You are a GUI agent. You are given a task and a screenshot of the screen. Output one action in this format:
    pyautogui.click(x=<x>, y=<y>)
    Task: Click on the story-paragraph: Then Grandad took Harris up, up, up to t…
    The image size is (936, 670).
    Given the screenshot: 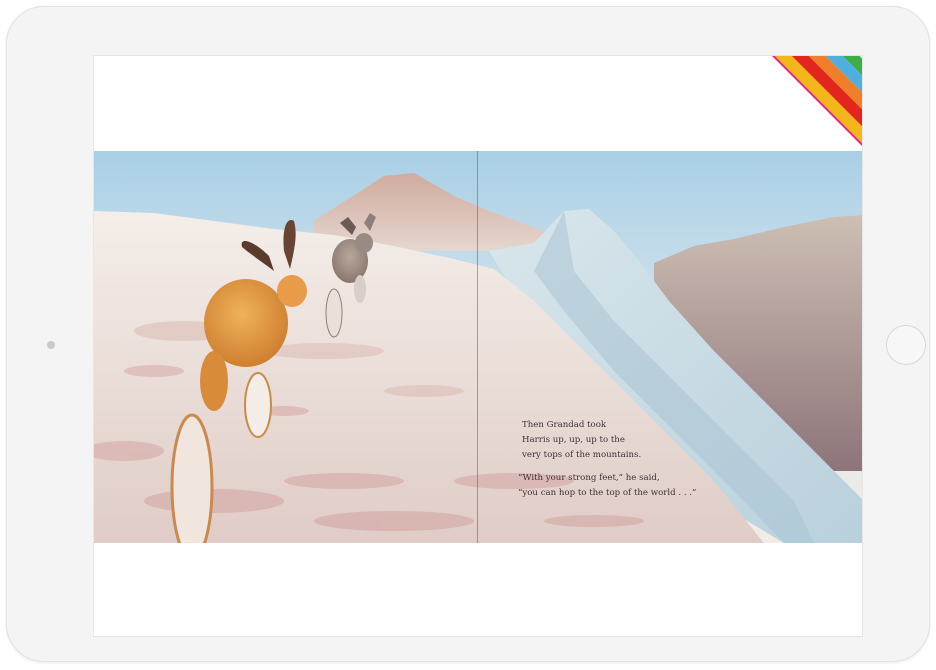 What is the action you would take?
    pyautogui.click(x=637, y=440)
    